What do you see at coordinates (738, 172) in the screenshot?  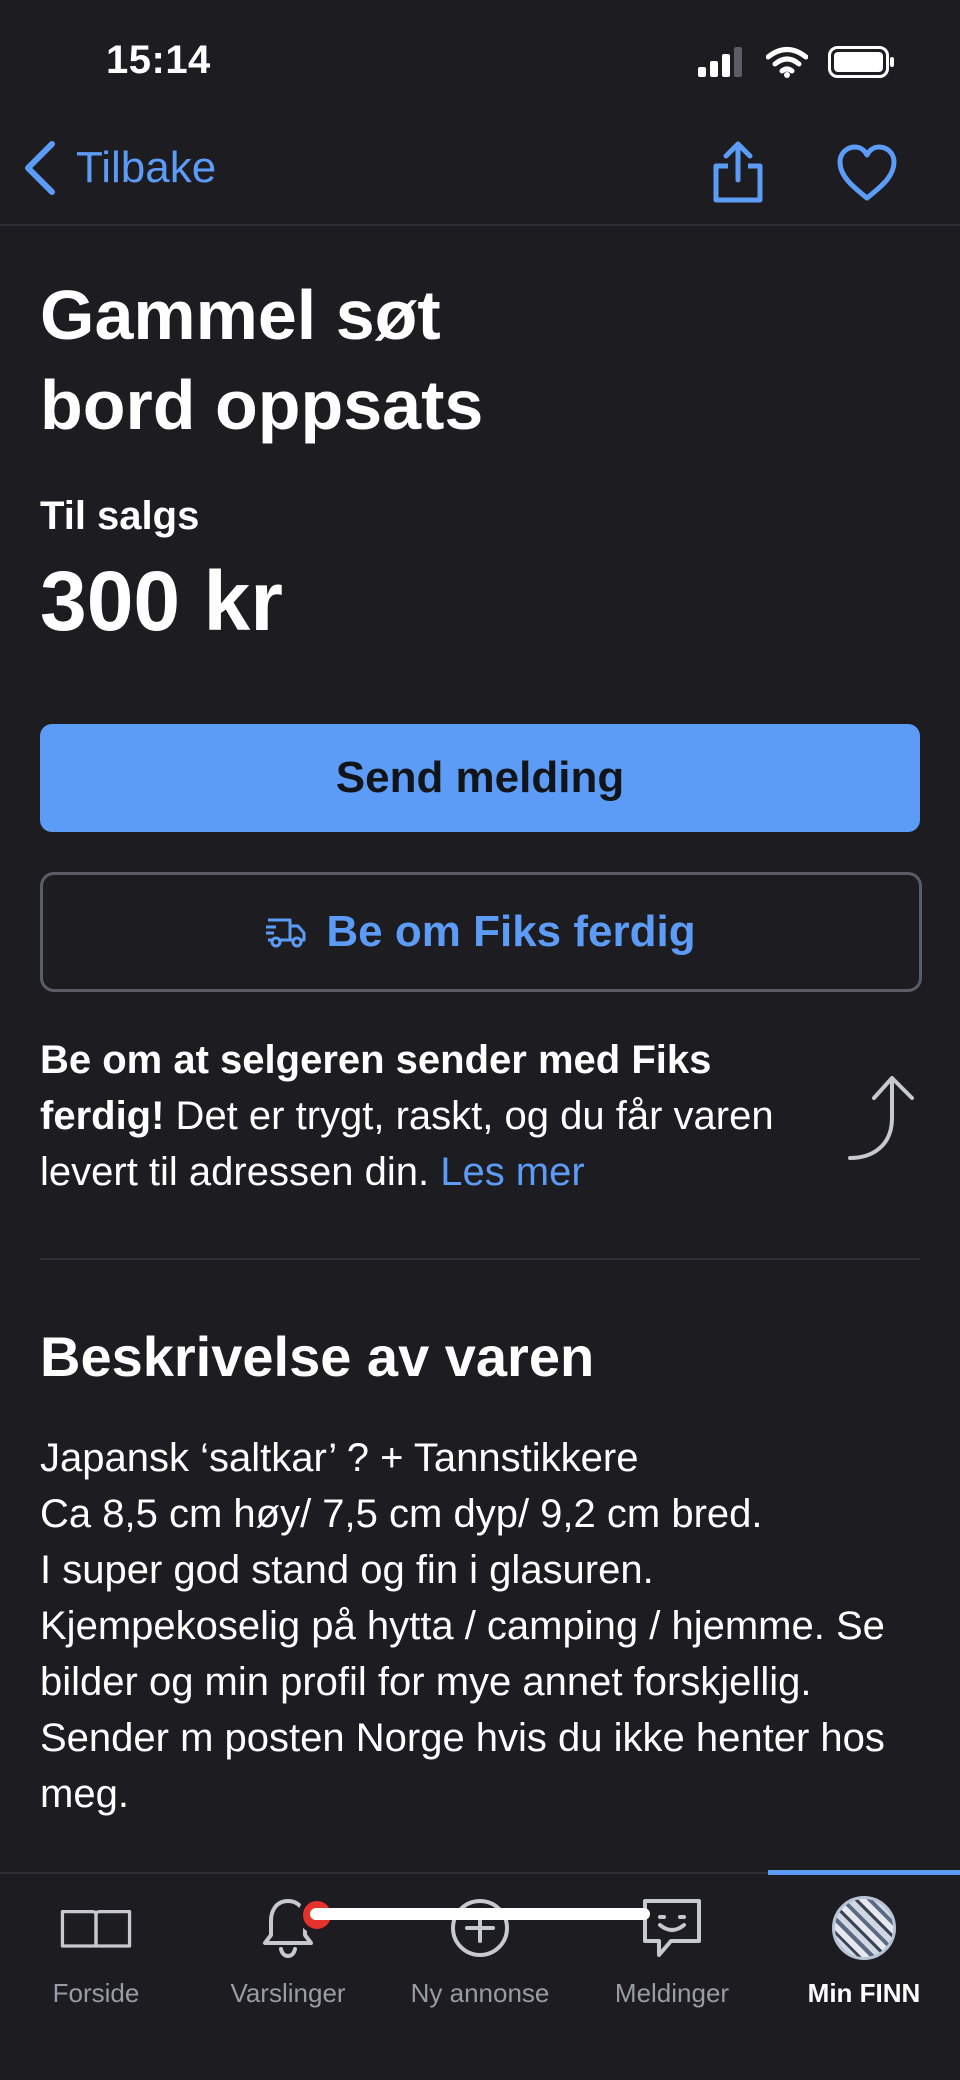 I see `share-icon` at bounding box center [738, 172].